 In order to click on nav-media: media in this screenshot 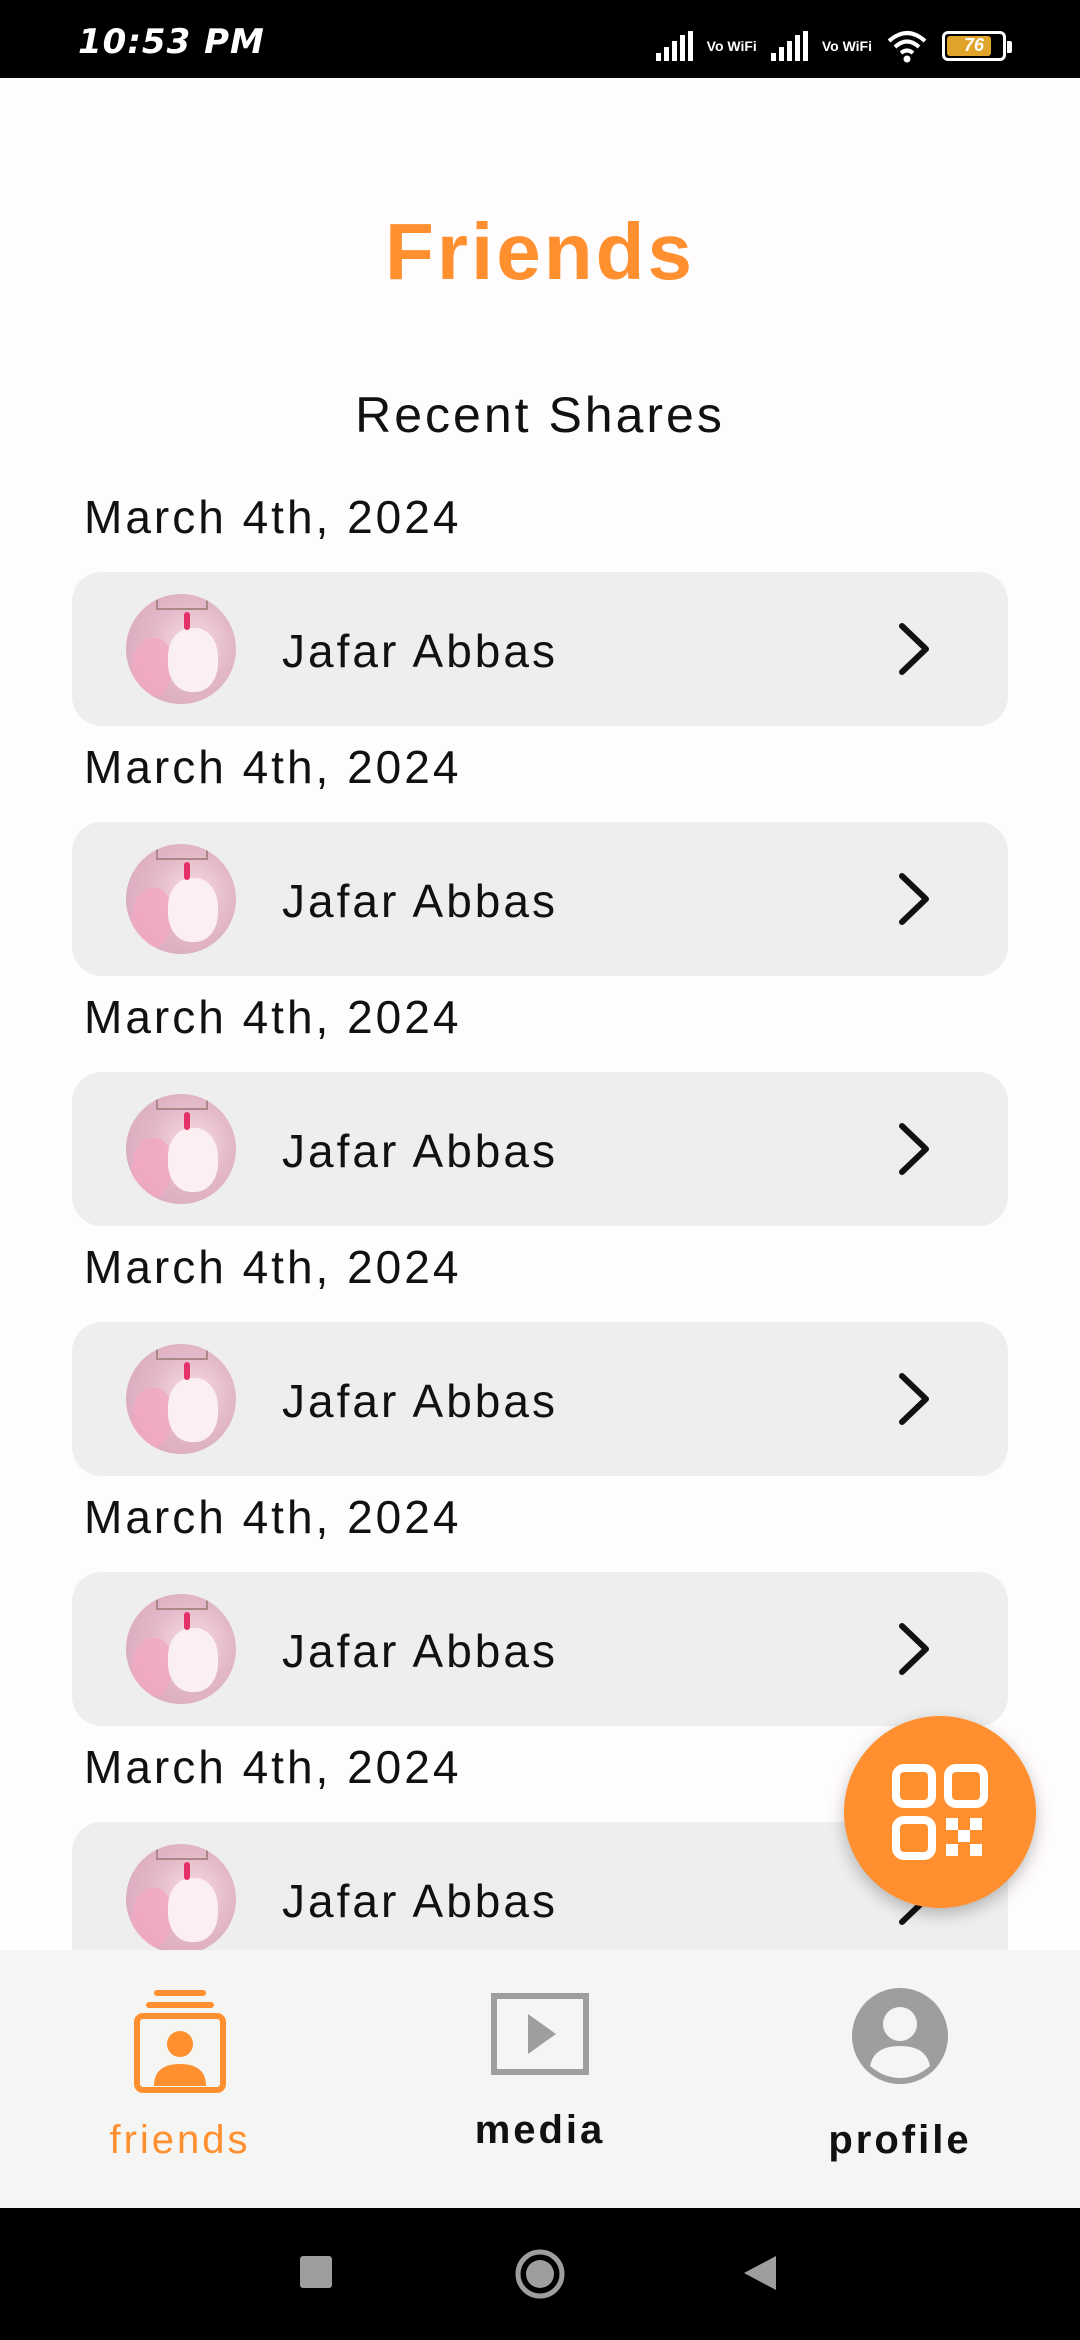, I will do `click(540, 2080)`.